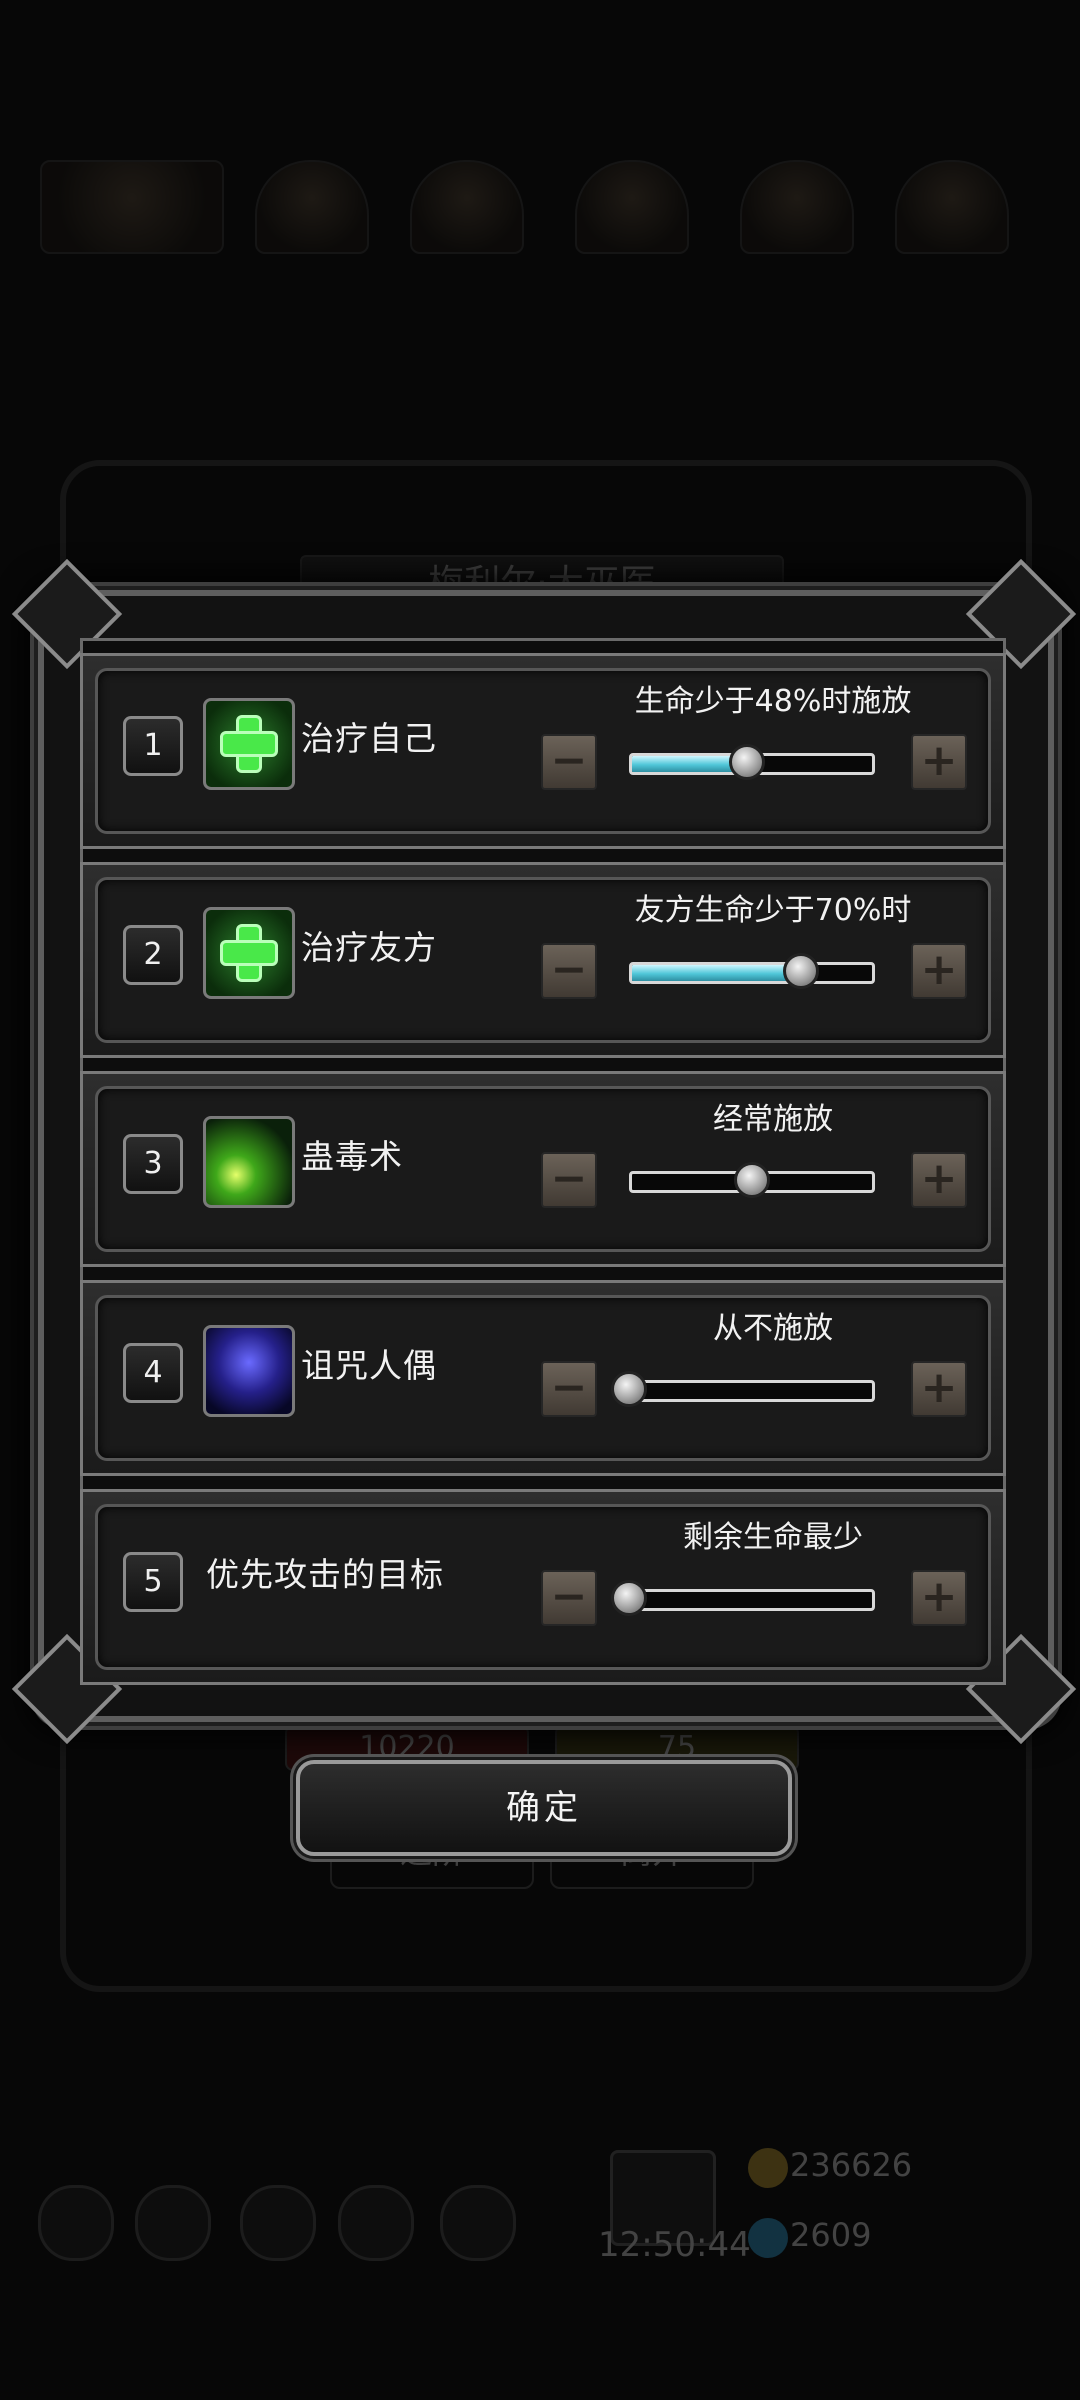  Describe the element at coordinates (544, 1808) in the screenshot. I see `confirm-button: 确定` at that location.